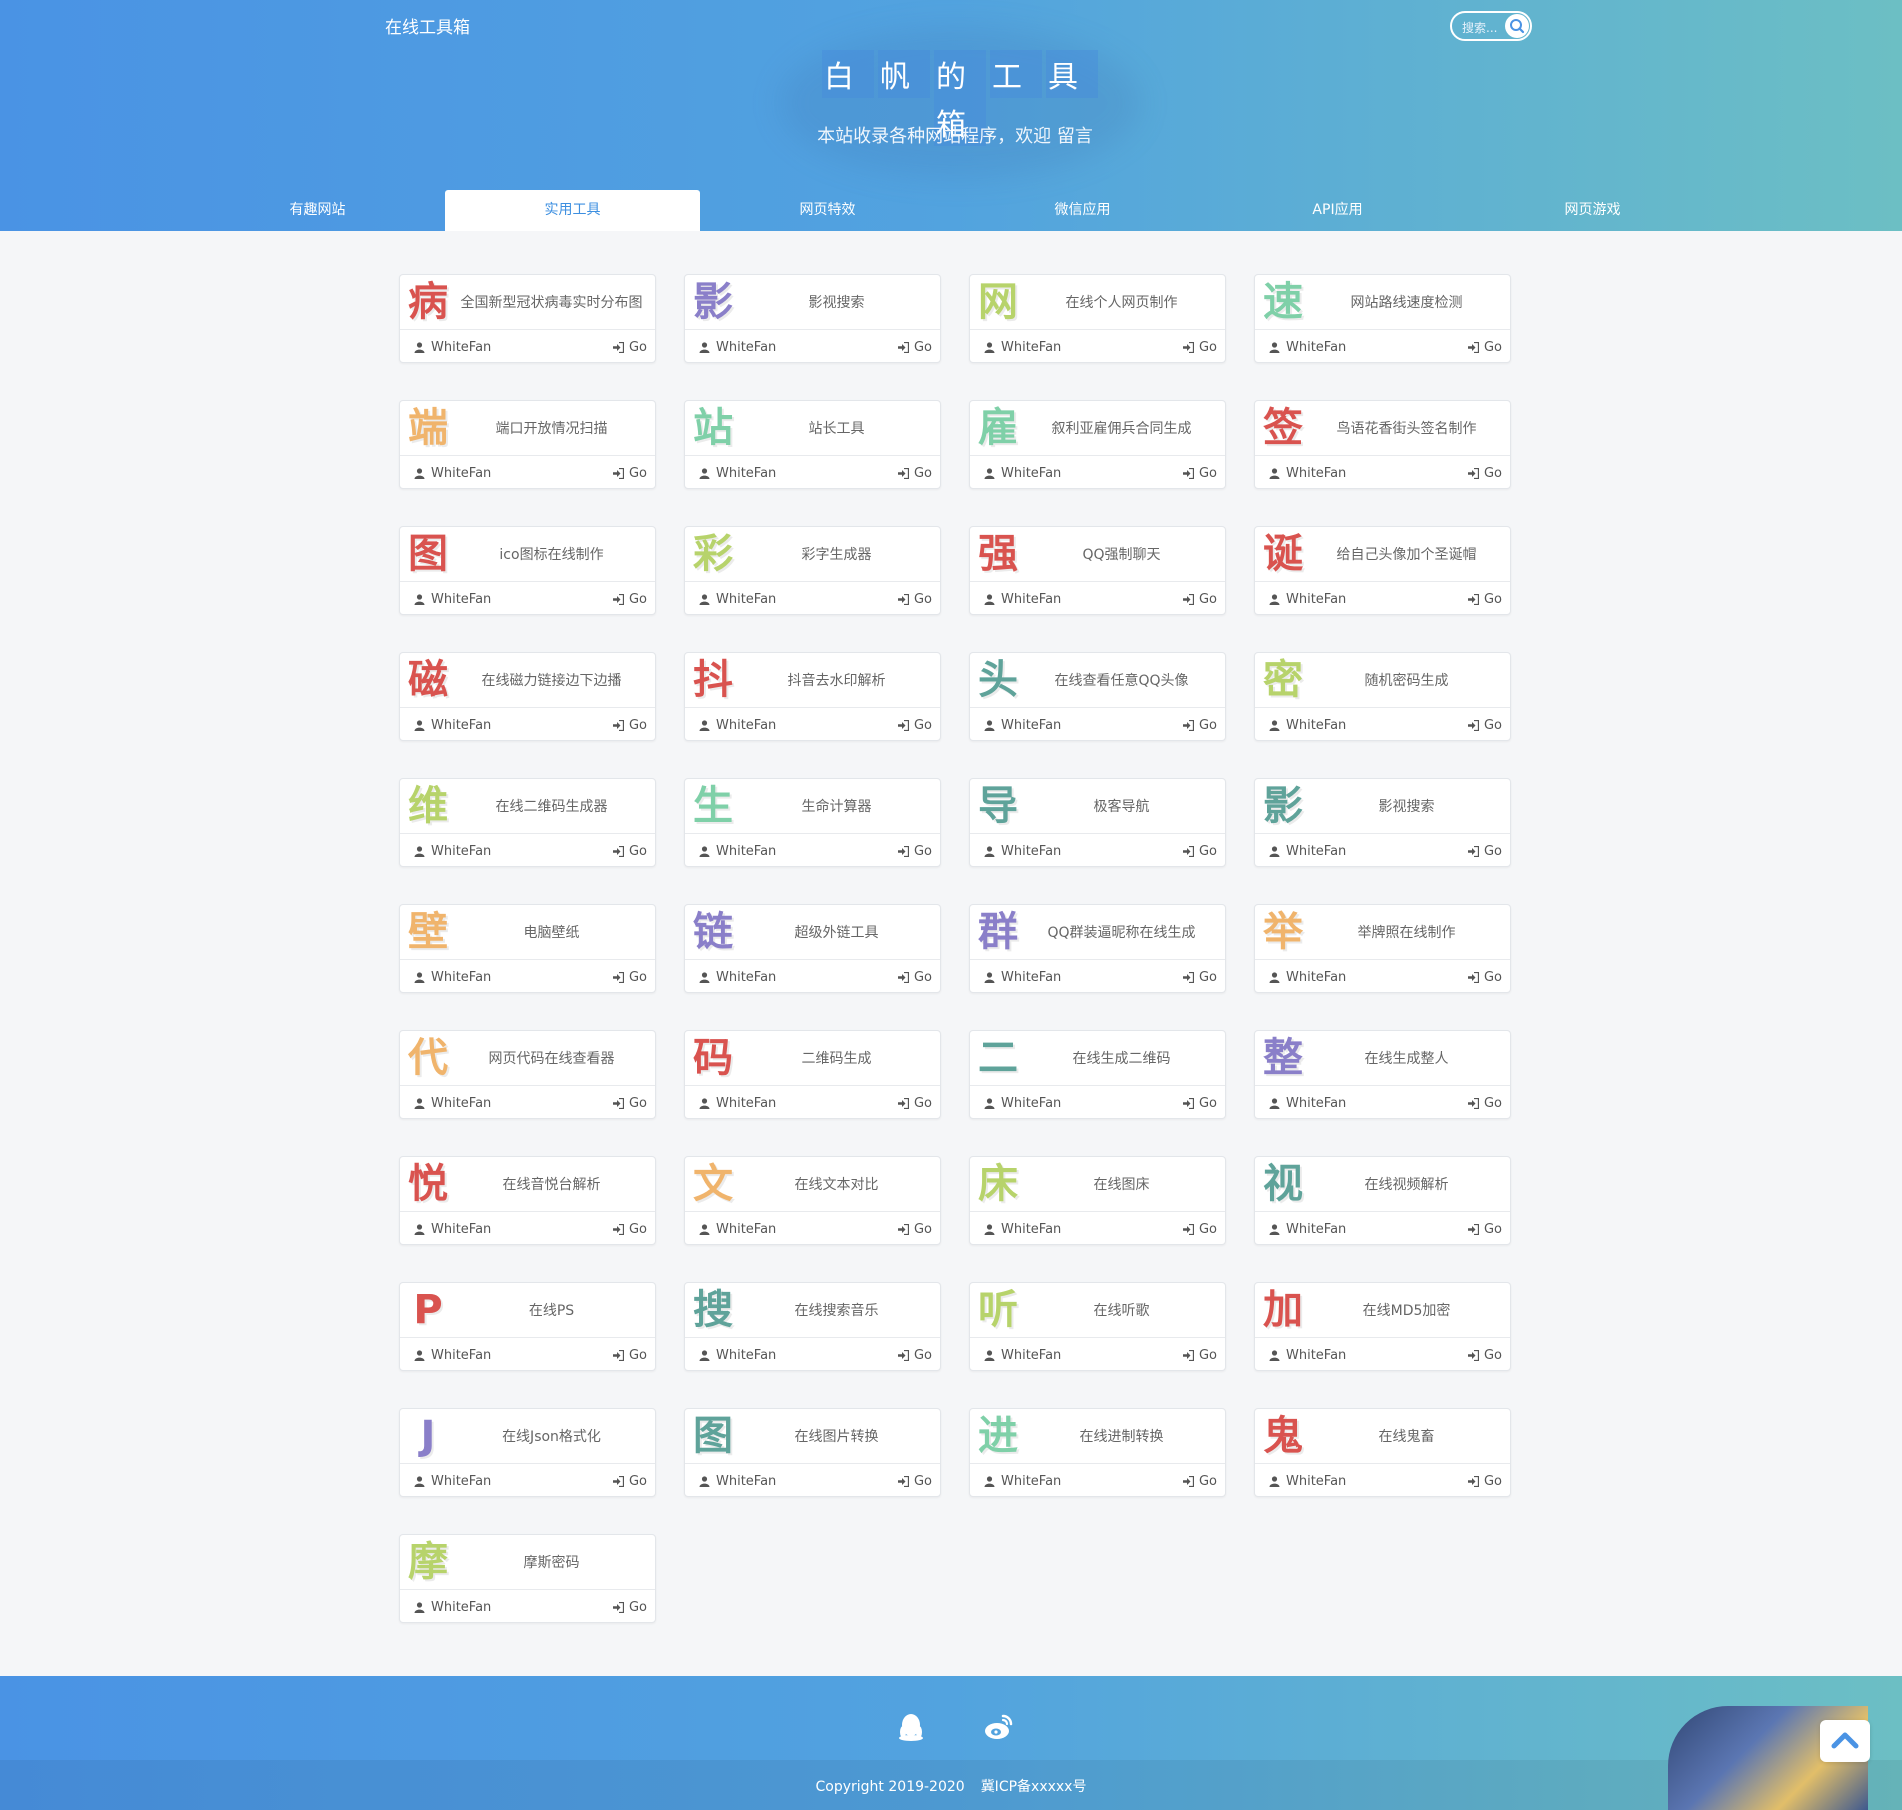 The width and height of the screenshot is (1902, 1810). What do you see at coordinates (527, 1074) in the screenshot?
I see `tool-card: 代网页代码在线查看器 WhiteFan Go` at bounding box center [527, 1074].